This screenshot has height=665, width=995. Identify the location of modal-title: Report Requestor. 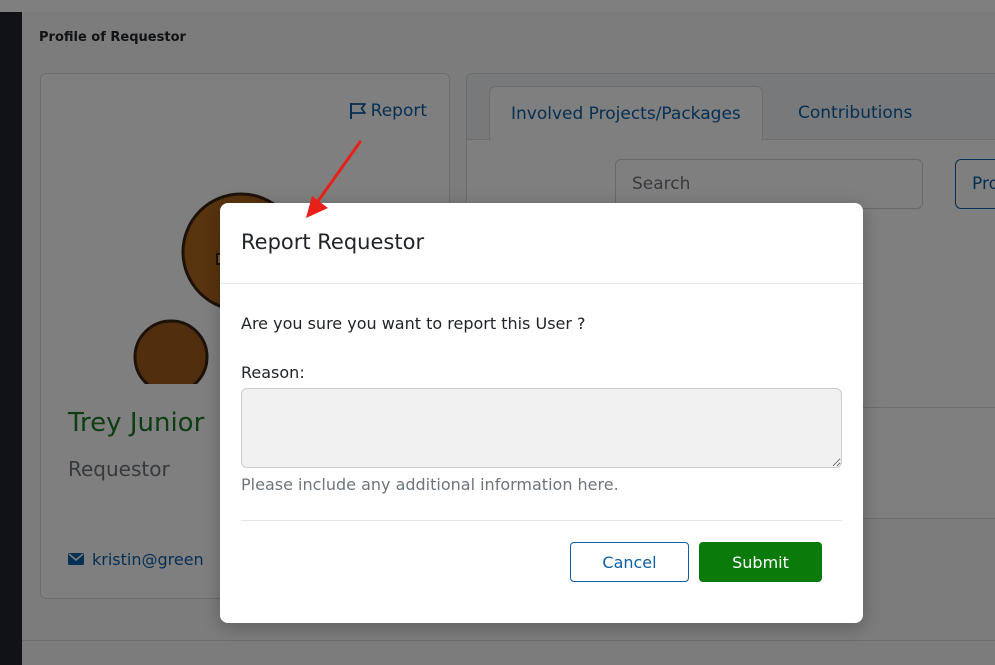
(333, 242).